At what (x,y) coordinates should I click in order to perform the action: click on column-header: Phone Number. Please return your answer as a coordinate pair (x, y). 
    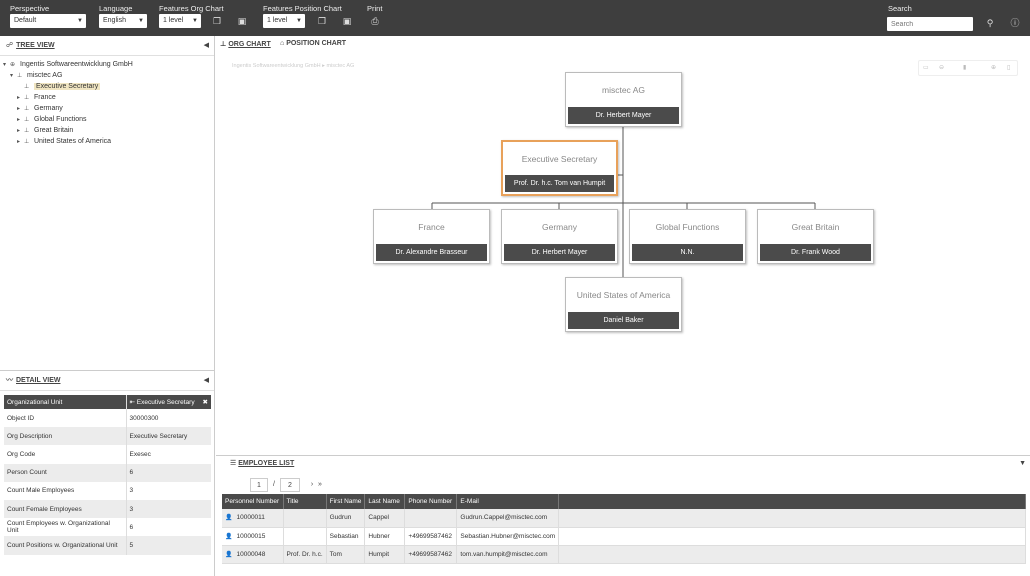
    Looking at the image, I should click on (431, 501).